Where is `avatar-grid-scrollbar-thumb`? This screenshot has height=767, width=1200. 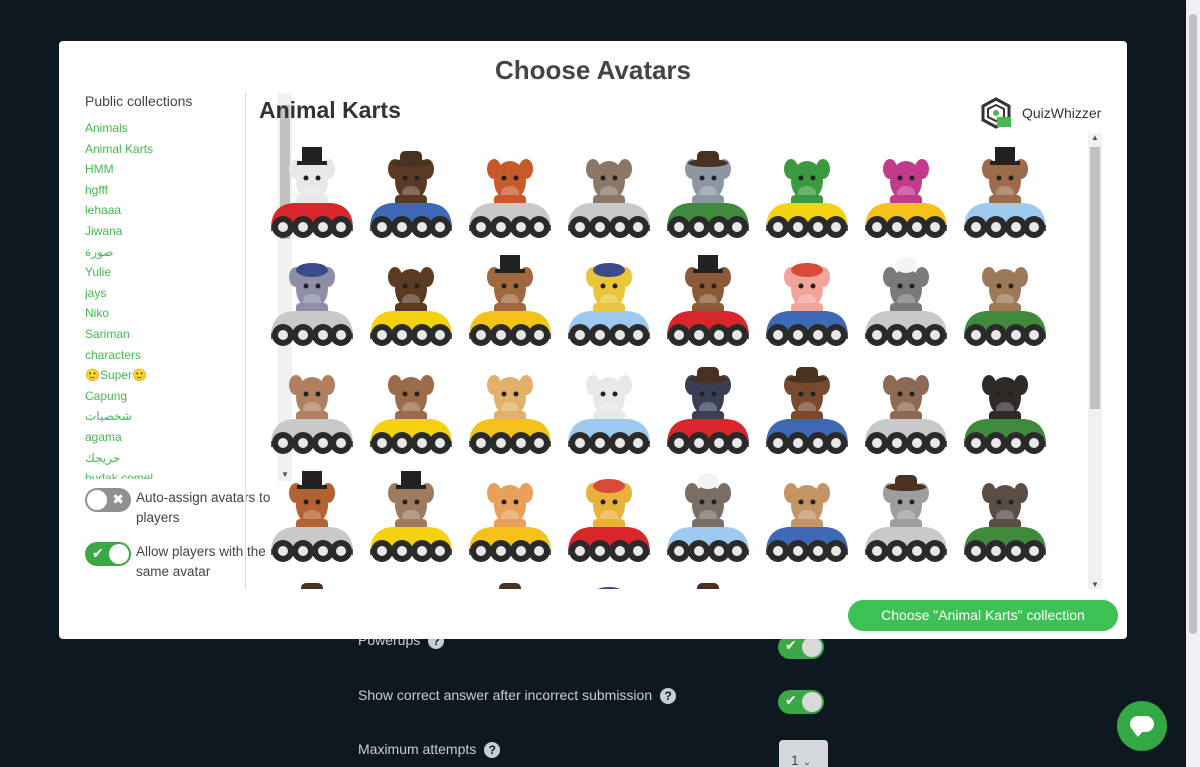
avatar-grid-scrollbar-thumb is located at coordinates (1095, 278).